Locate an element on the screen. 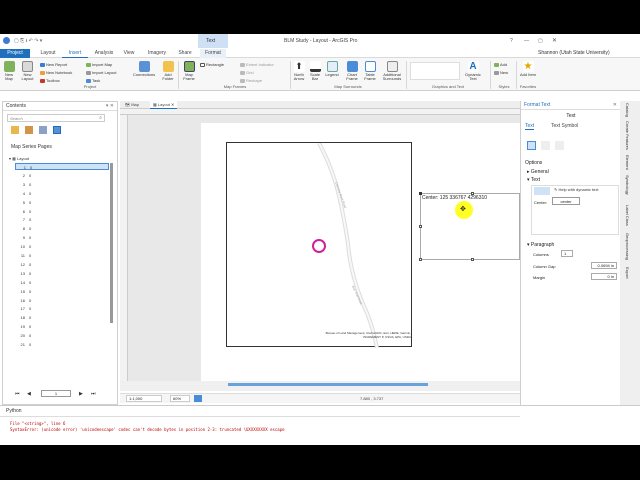 This screenshot has width=640, height=480. grid-button: Grid is located at coordinates (247, 72).